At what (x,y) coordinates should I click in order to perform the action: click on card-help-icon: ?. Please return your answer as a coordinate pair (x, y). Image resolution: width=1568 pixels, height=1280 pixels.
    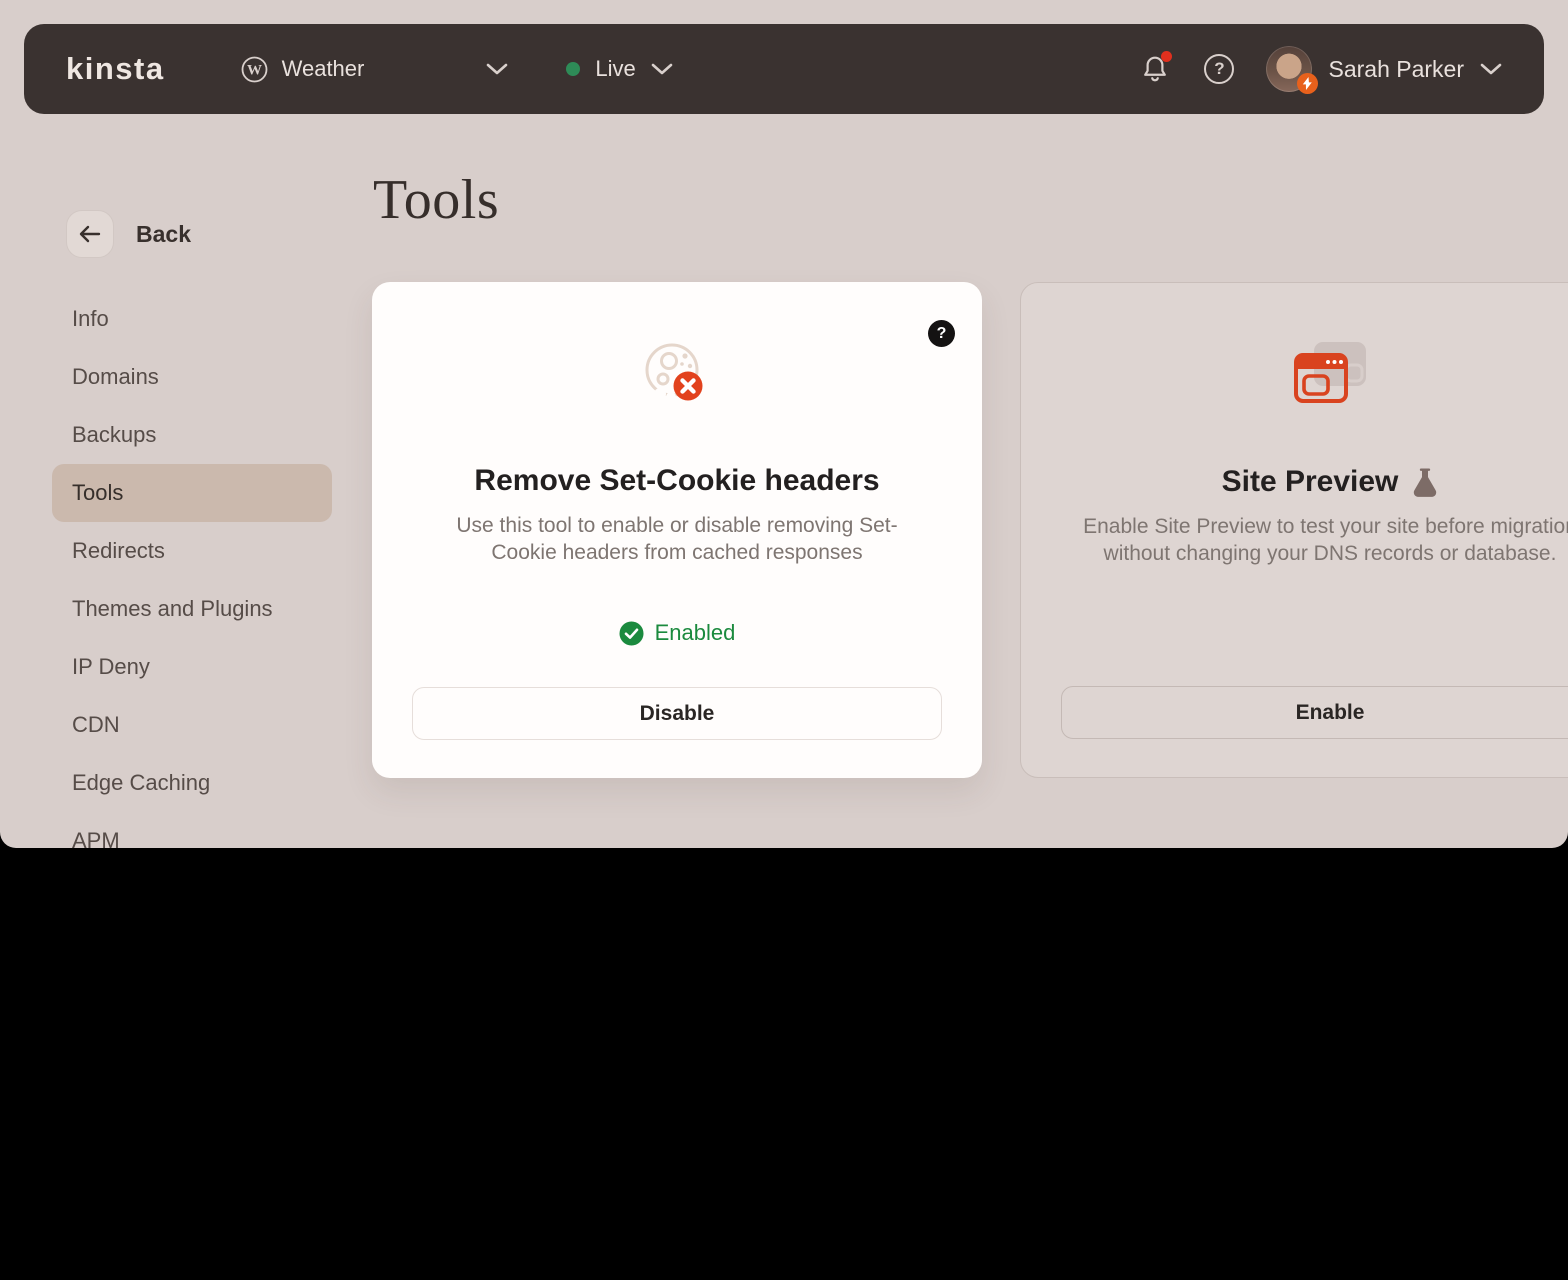
    Looking at the image, I should click on (941, 333).